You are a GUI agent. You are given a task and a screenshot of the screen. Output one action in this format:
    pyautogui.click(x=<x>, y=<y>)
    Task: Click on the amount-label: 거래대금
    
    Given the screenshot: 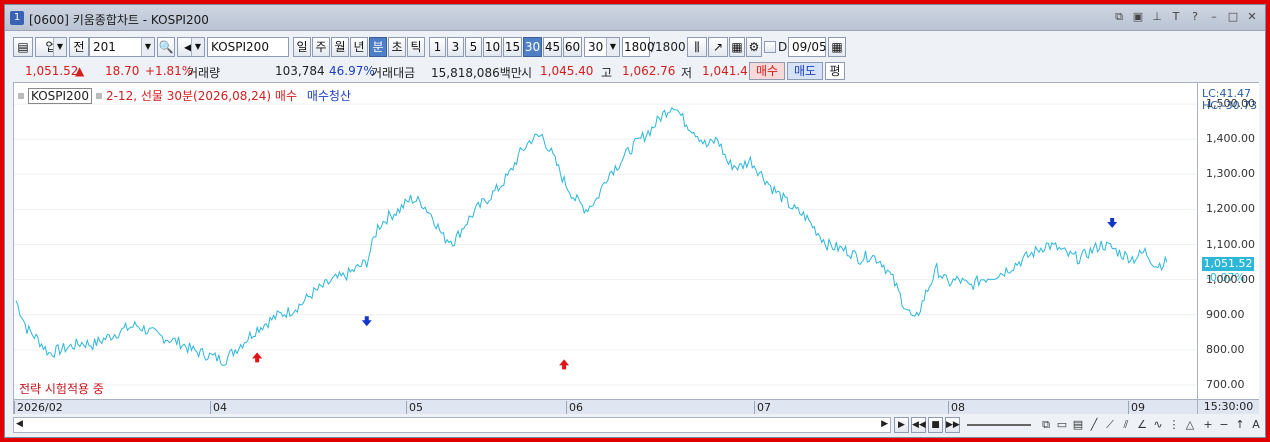 What is the action you would take?
    pyautogui.click(x=393, y=73)
    